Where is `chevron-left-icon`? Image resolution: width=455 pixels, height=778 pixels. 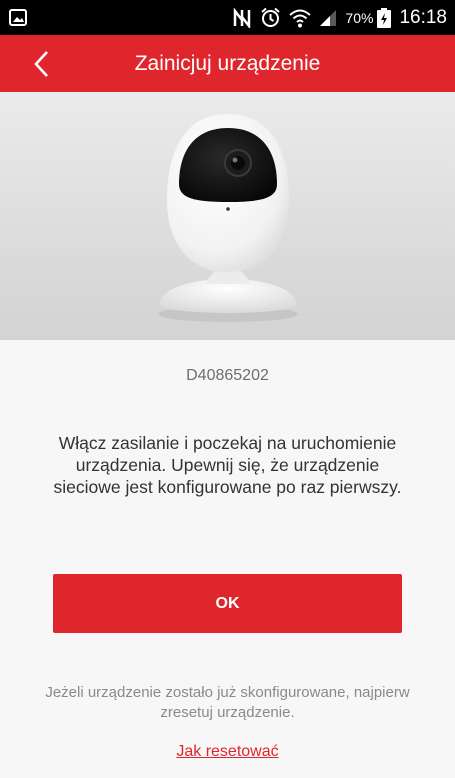
chevron-left-icon is located at coordinates (41, 64).